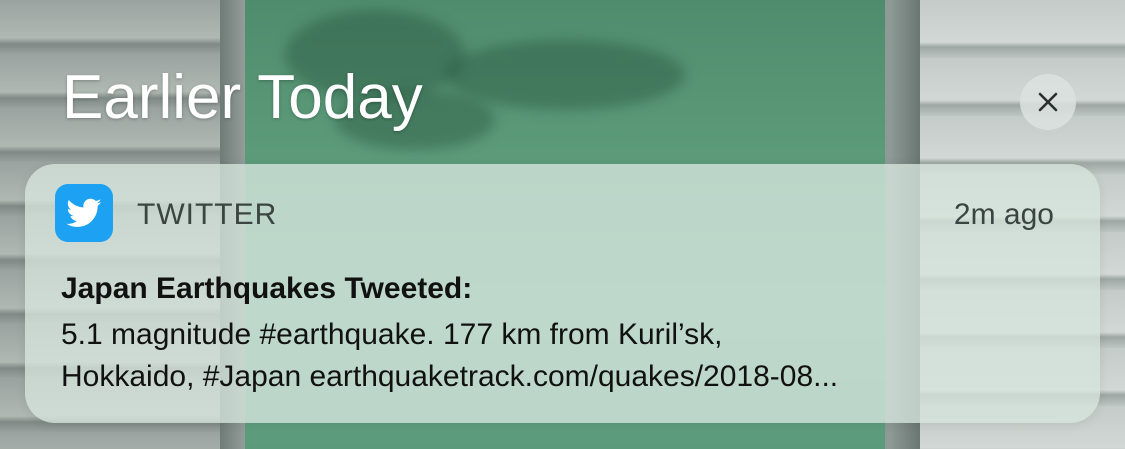  I want to click on notification-app-name: TWITTER, so click(207, 214).